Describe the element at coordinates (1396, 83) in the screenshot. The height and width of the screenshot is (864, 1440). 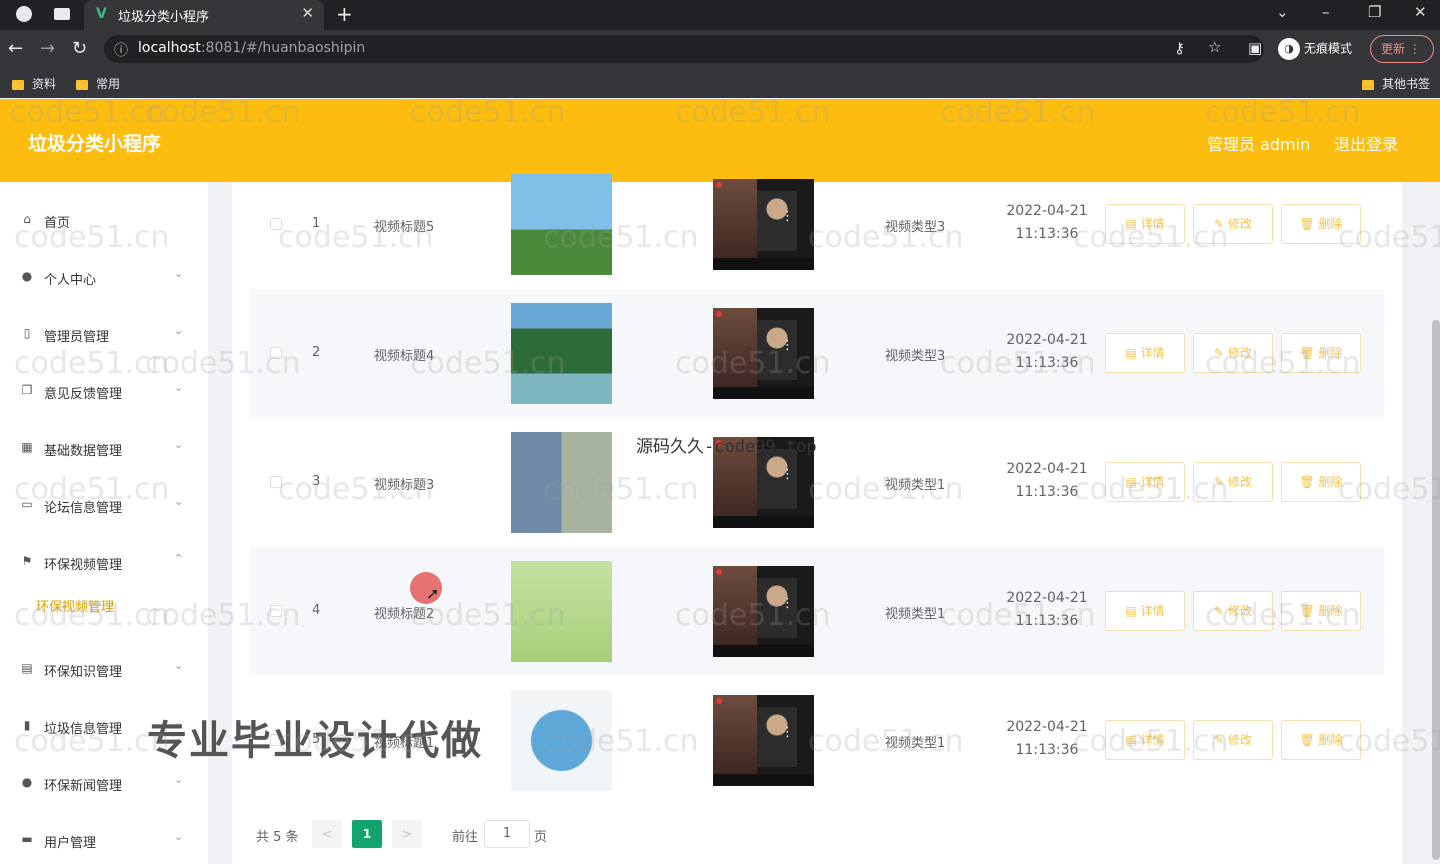
I see `other-bookmarks: 其他书签` at that location.